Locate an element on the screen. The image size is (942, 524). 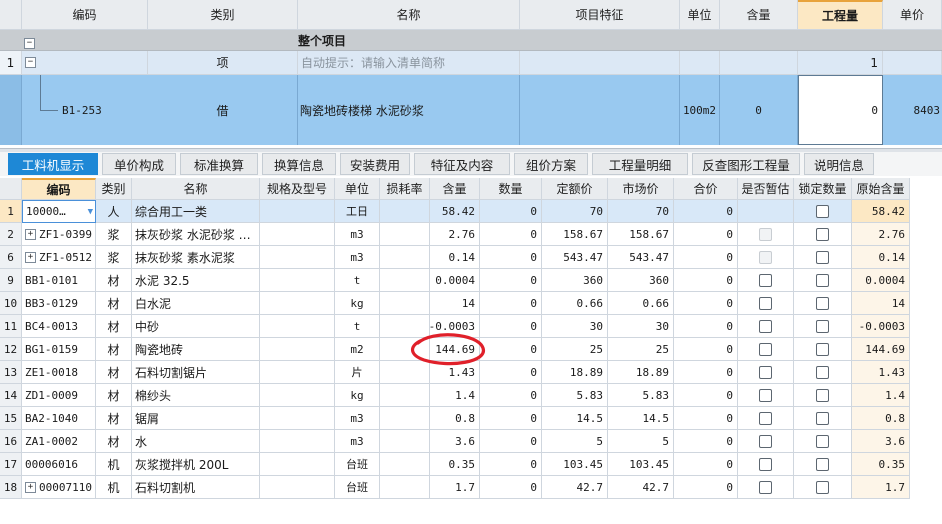
quota-price: 360 is located at coordinates (575, 280).